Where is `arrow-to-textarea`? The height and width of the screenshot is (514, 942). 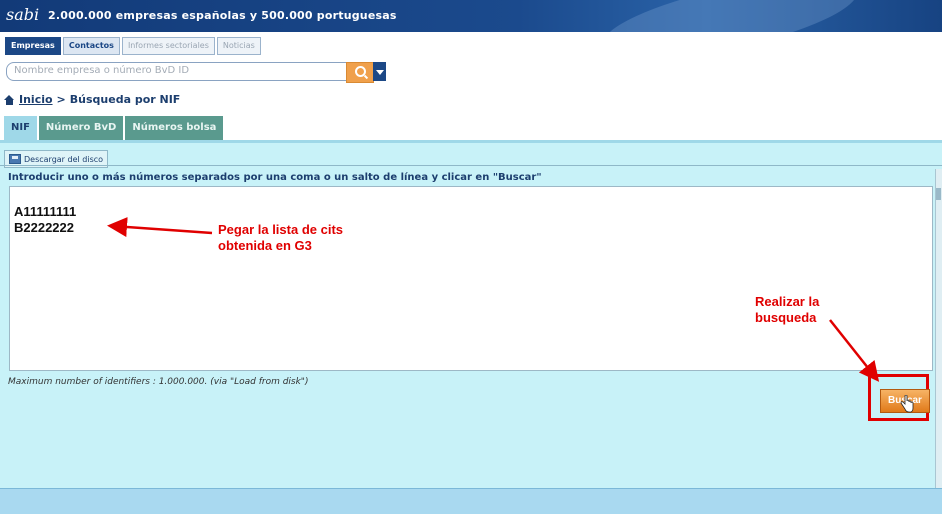 arrow-to-textarea is located at coordinates (160, 227).